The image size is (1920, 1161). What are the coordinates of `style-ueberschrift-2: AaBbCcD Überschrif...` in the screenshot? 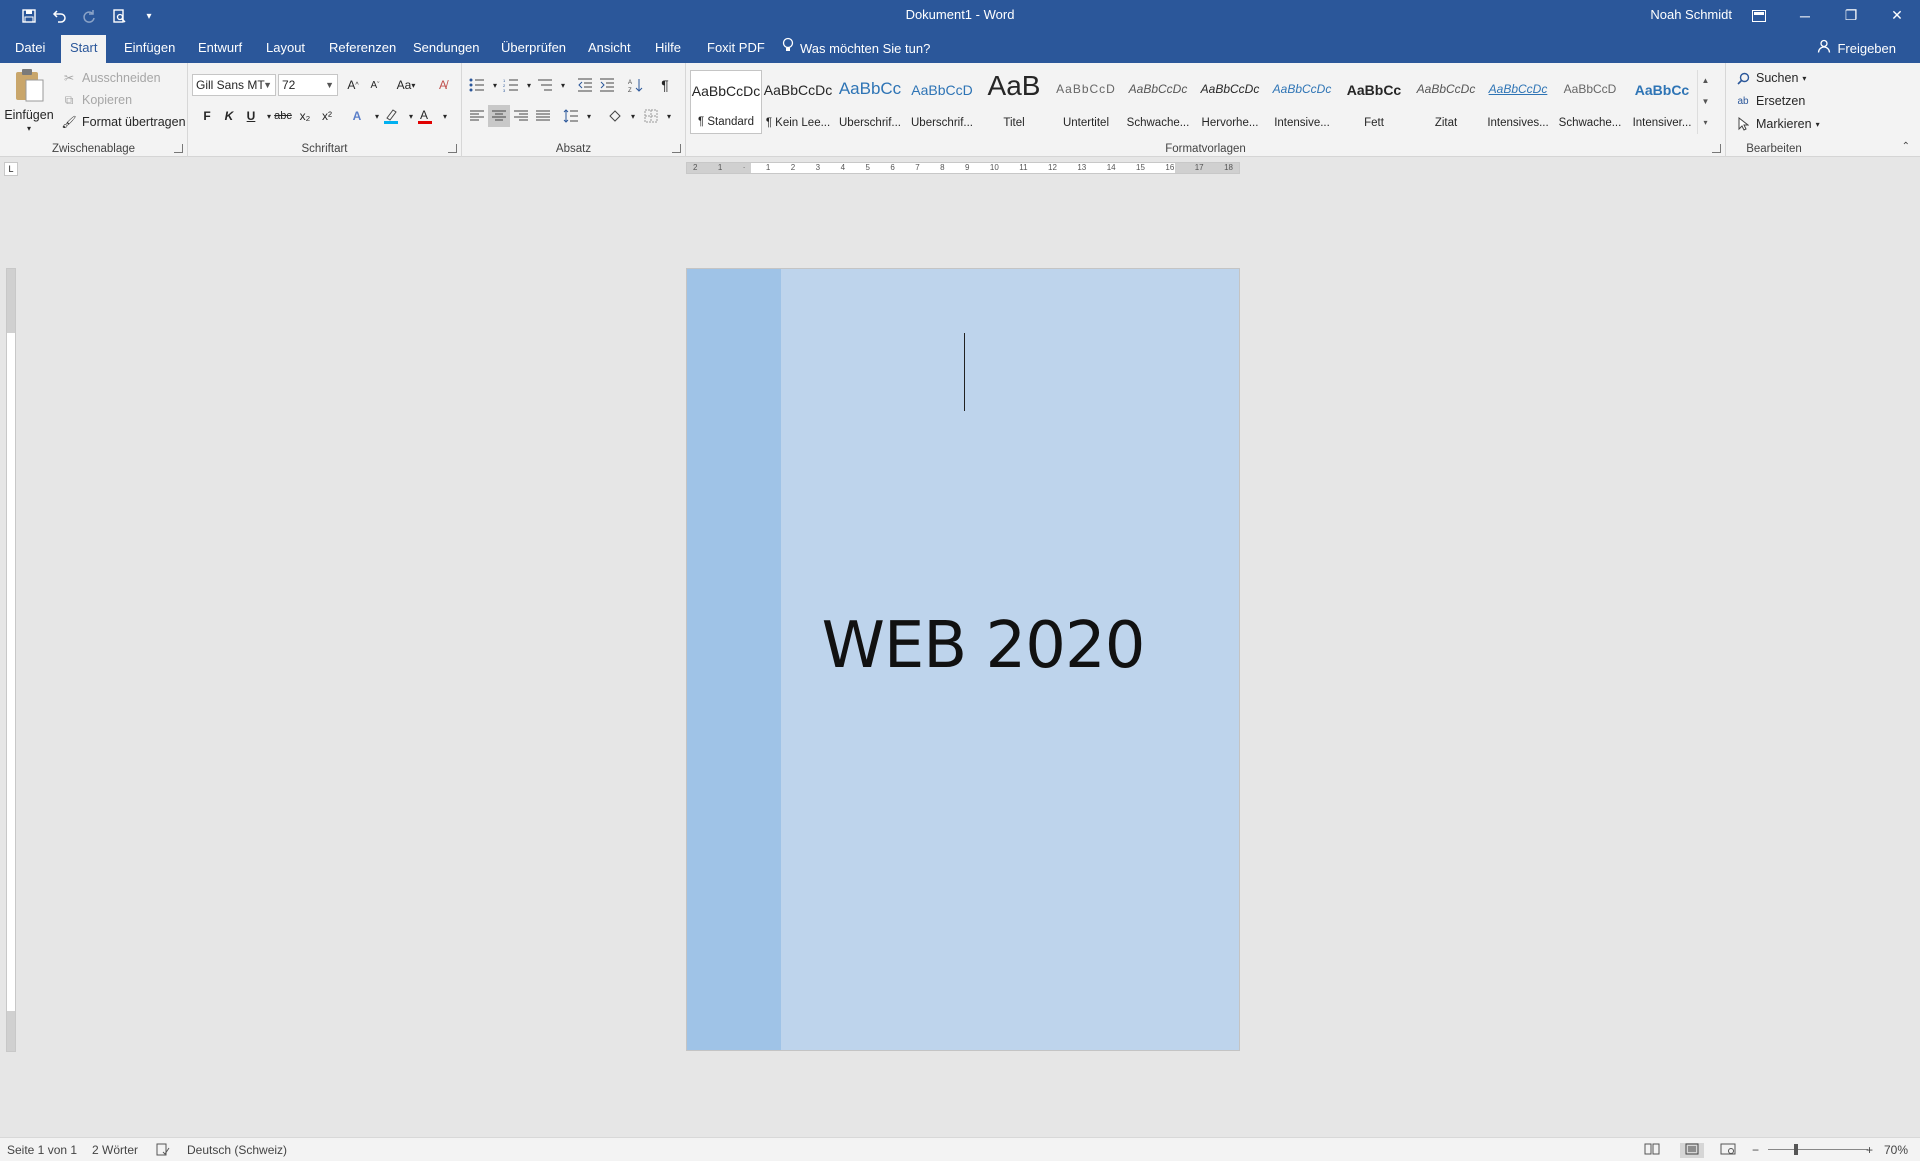 It's located at (942, 102).